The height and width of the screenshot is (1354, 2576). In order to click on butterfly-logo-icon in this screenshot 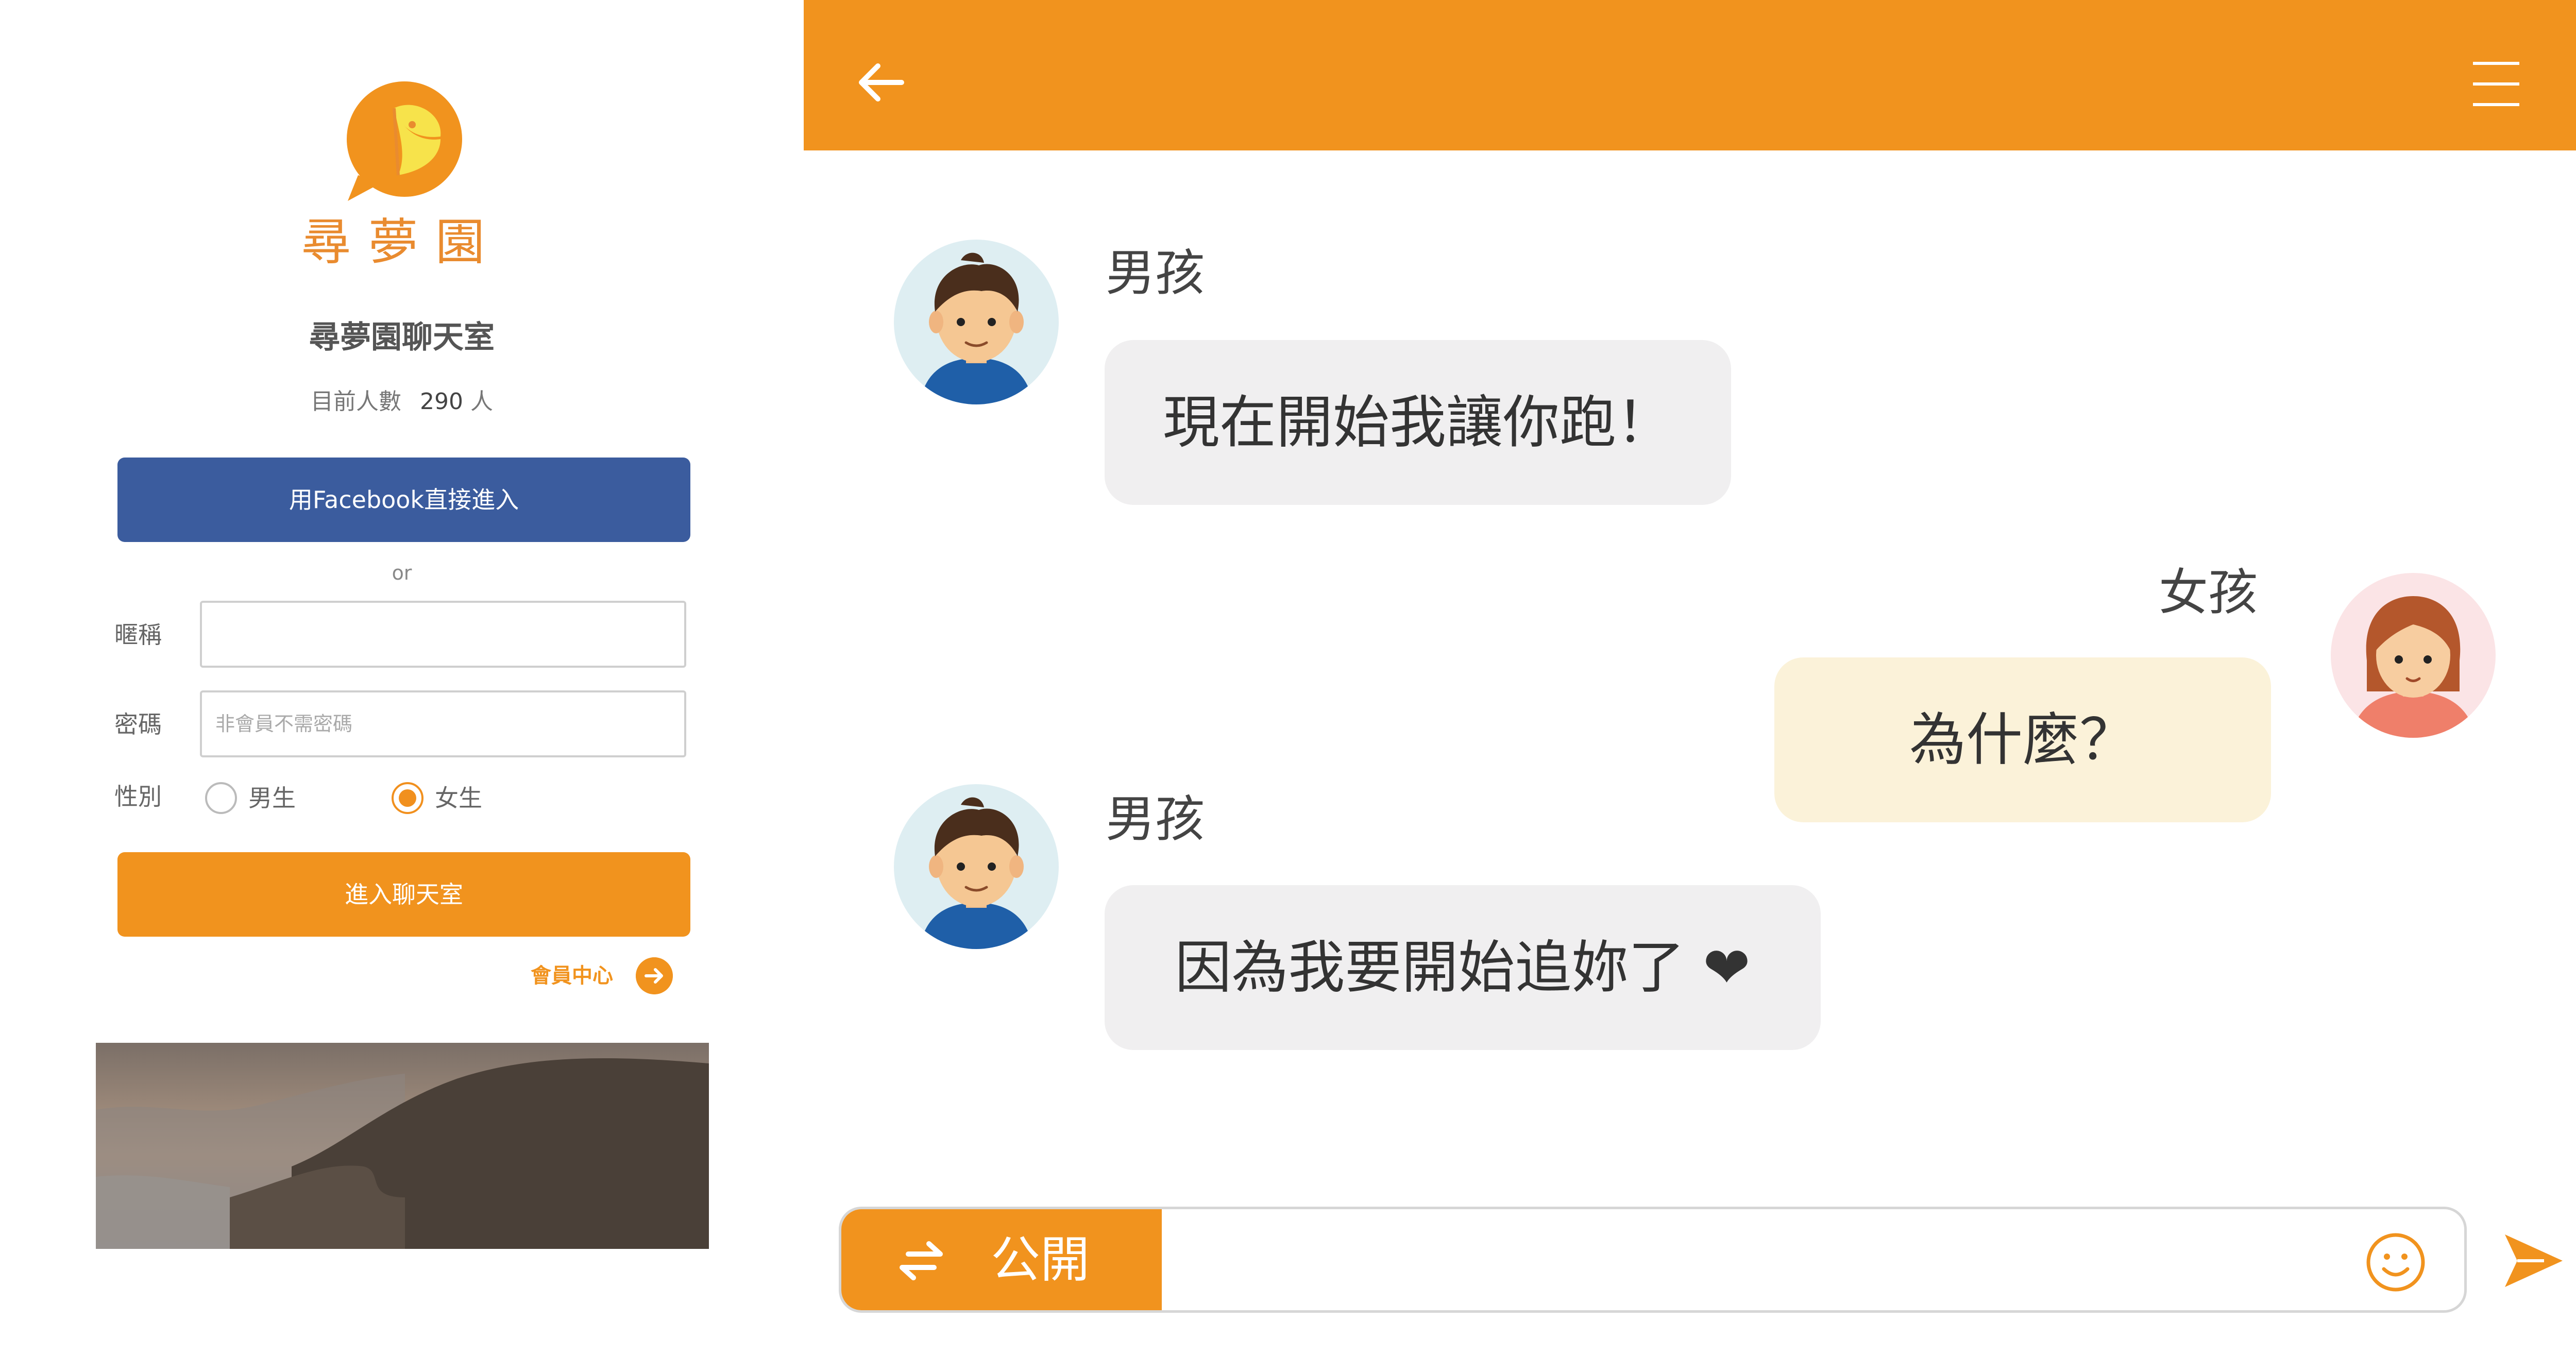, I will do `click(404, 141)`.